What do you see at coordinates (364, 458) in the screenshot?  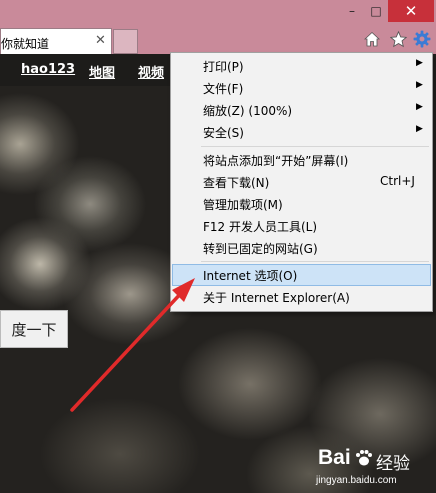 I see `paw-icon` at bounding box center [364, 458].